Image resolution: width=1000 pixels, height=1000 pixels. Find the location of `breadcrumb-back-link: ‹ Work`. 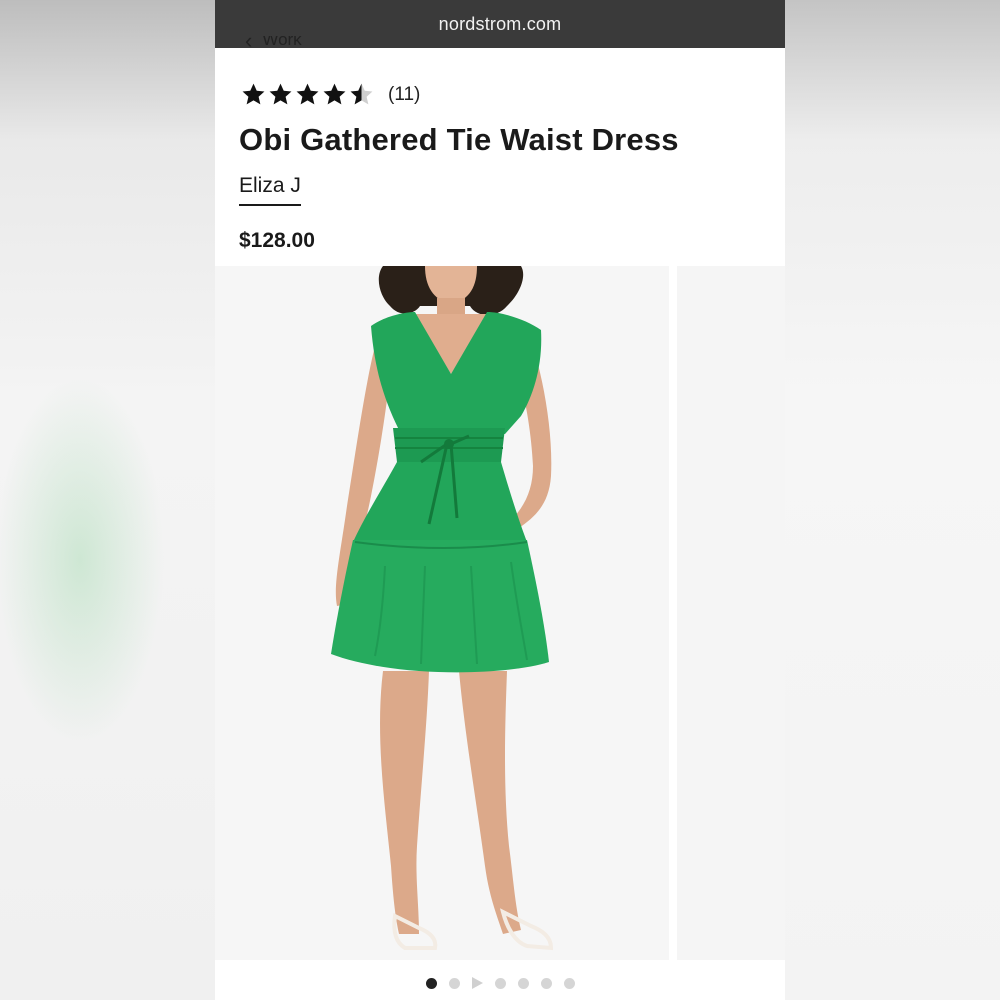

breadcrumb-back-link: ‹ Work is located at coordinates (273, 45).